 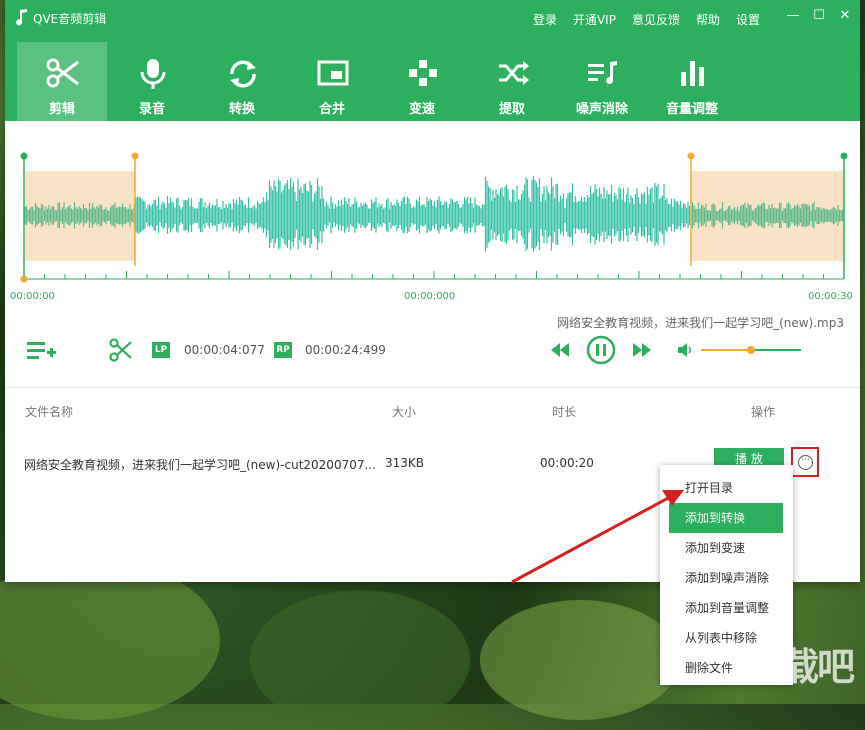 I want to click on vip-link: 开通VIP, so click(x=594, y=19).